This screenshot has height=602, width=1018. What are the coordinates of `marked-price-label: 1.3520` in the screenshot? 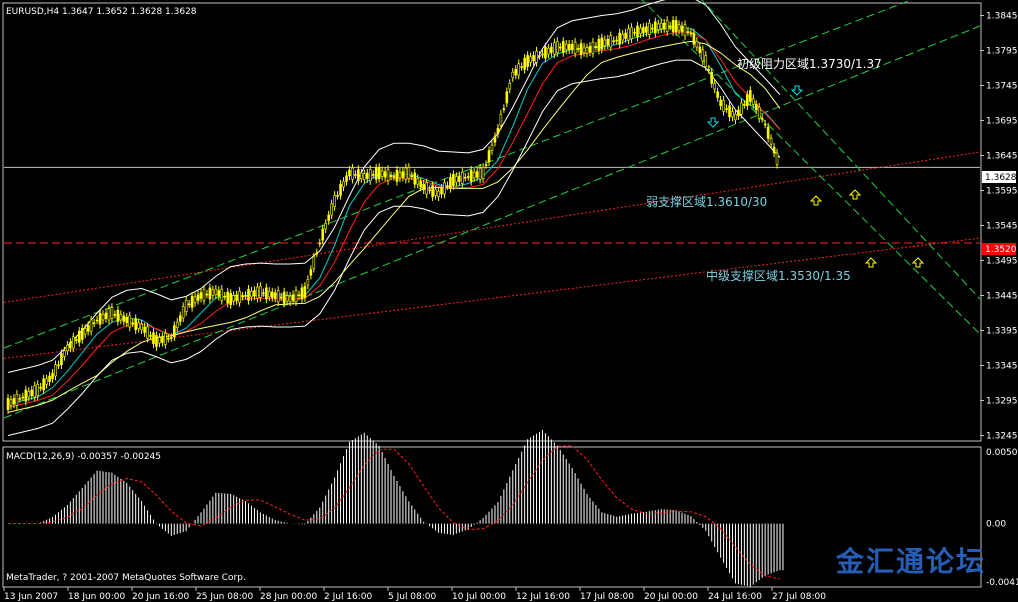 It's located at (1001, 250).